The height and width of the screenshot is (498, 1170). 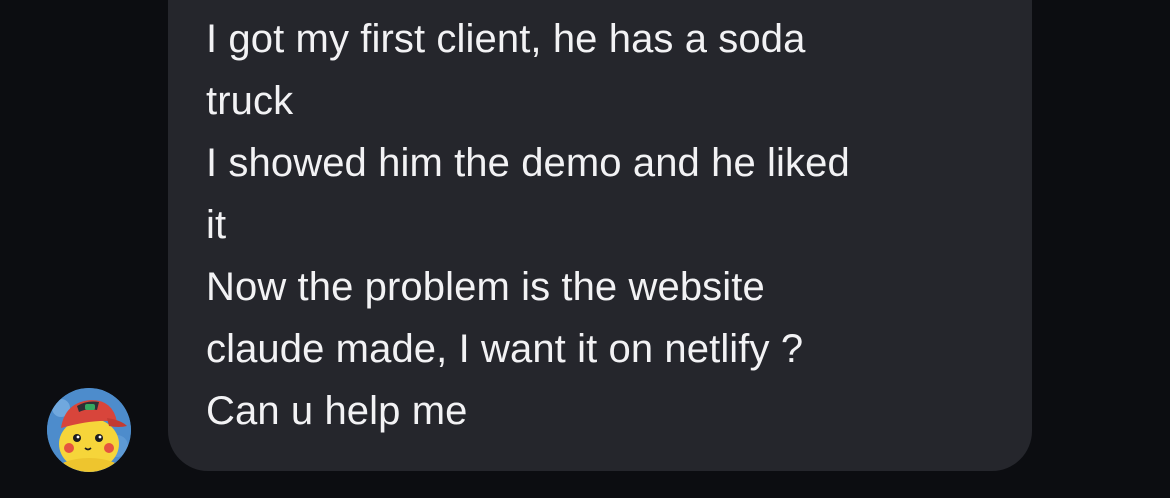 What do you see at coordinates (337, 411) in the screenshot?
I see `message-line: Can u help me` at bounding box center [337, 411].